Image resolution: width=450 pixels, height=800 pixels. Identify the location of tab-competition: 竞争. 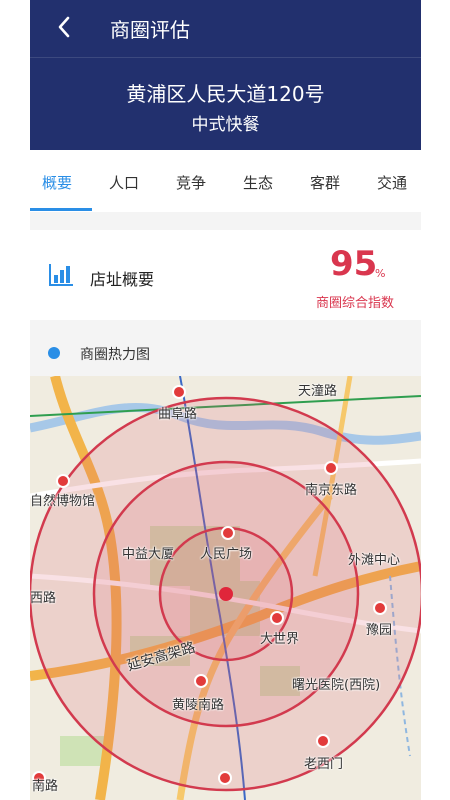
(191, 182).